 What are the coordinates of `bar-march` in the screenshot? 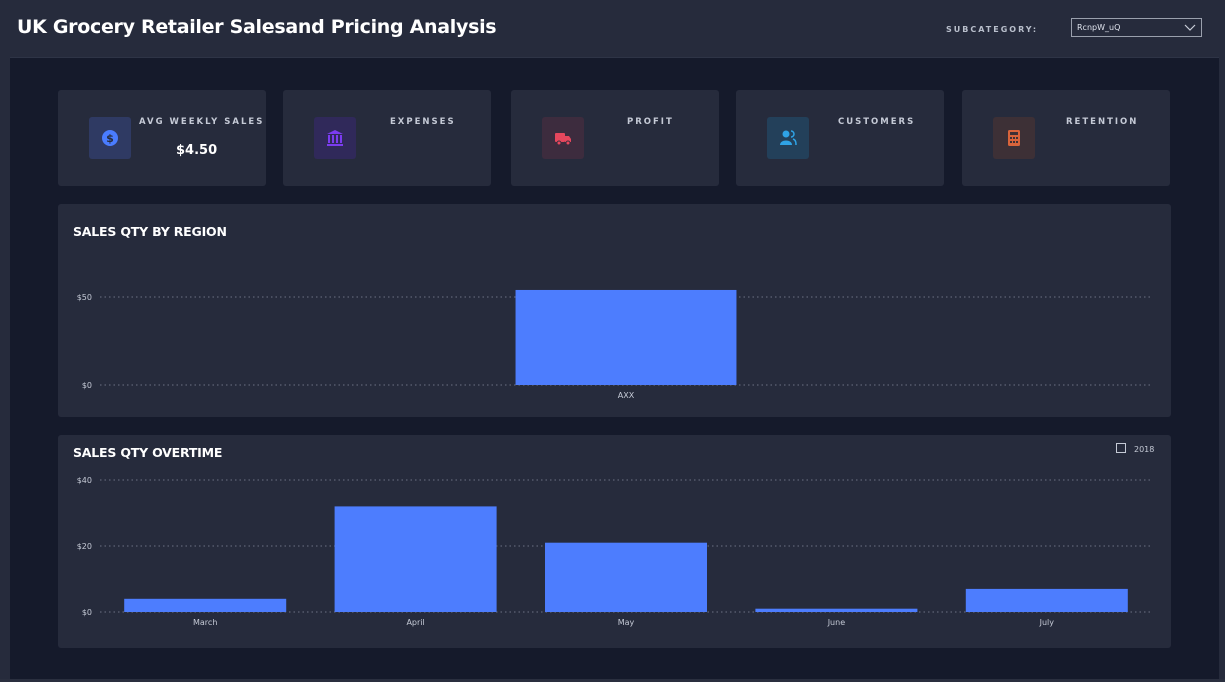 It's located at (205, 605).